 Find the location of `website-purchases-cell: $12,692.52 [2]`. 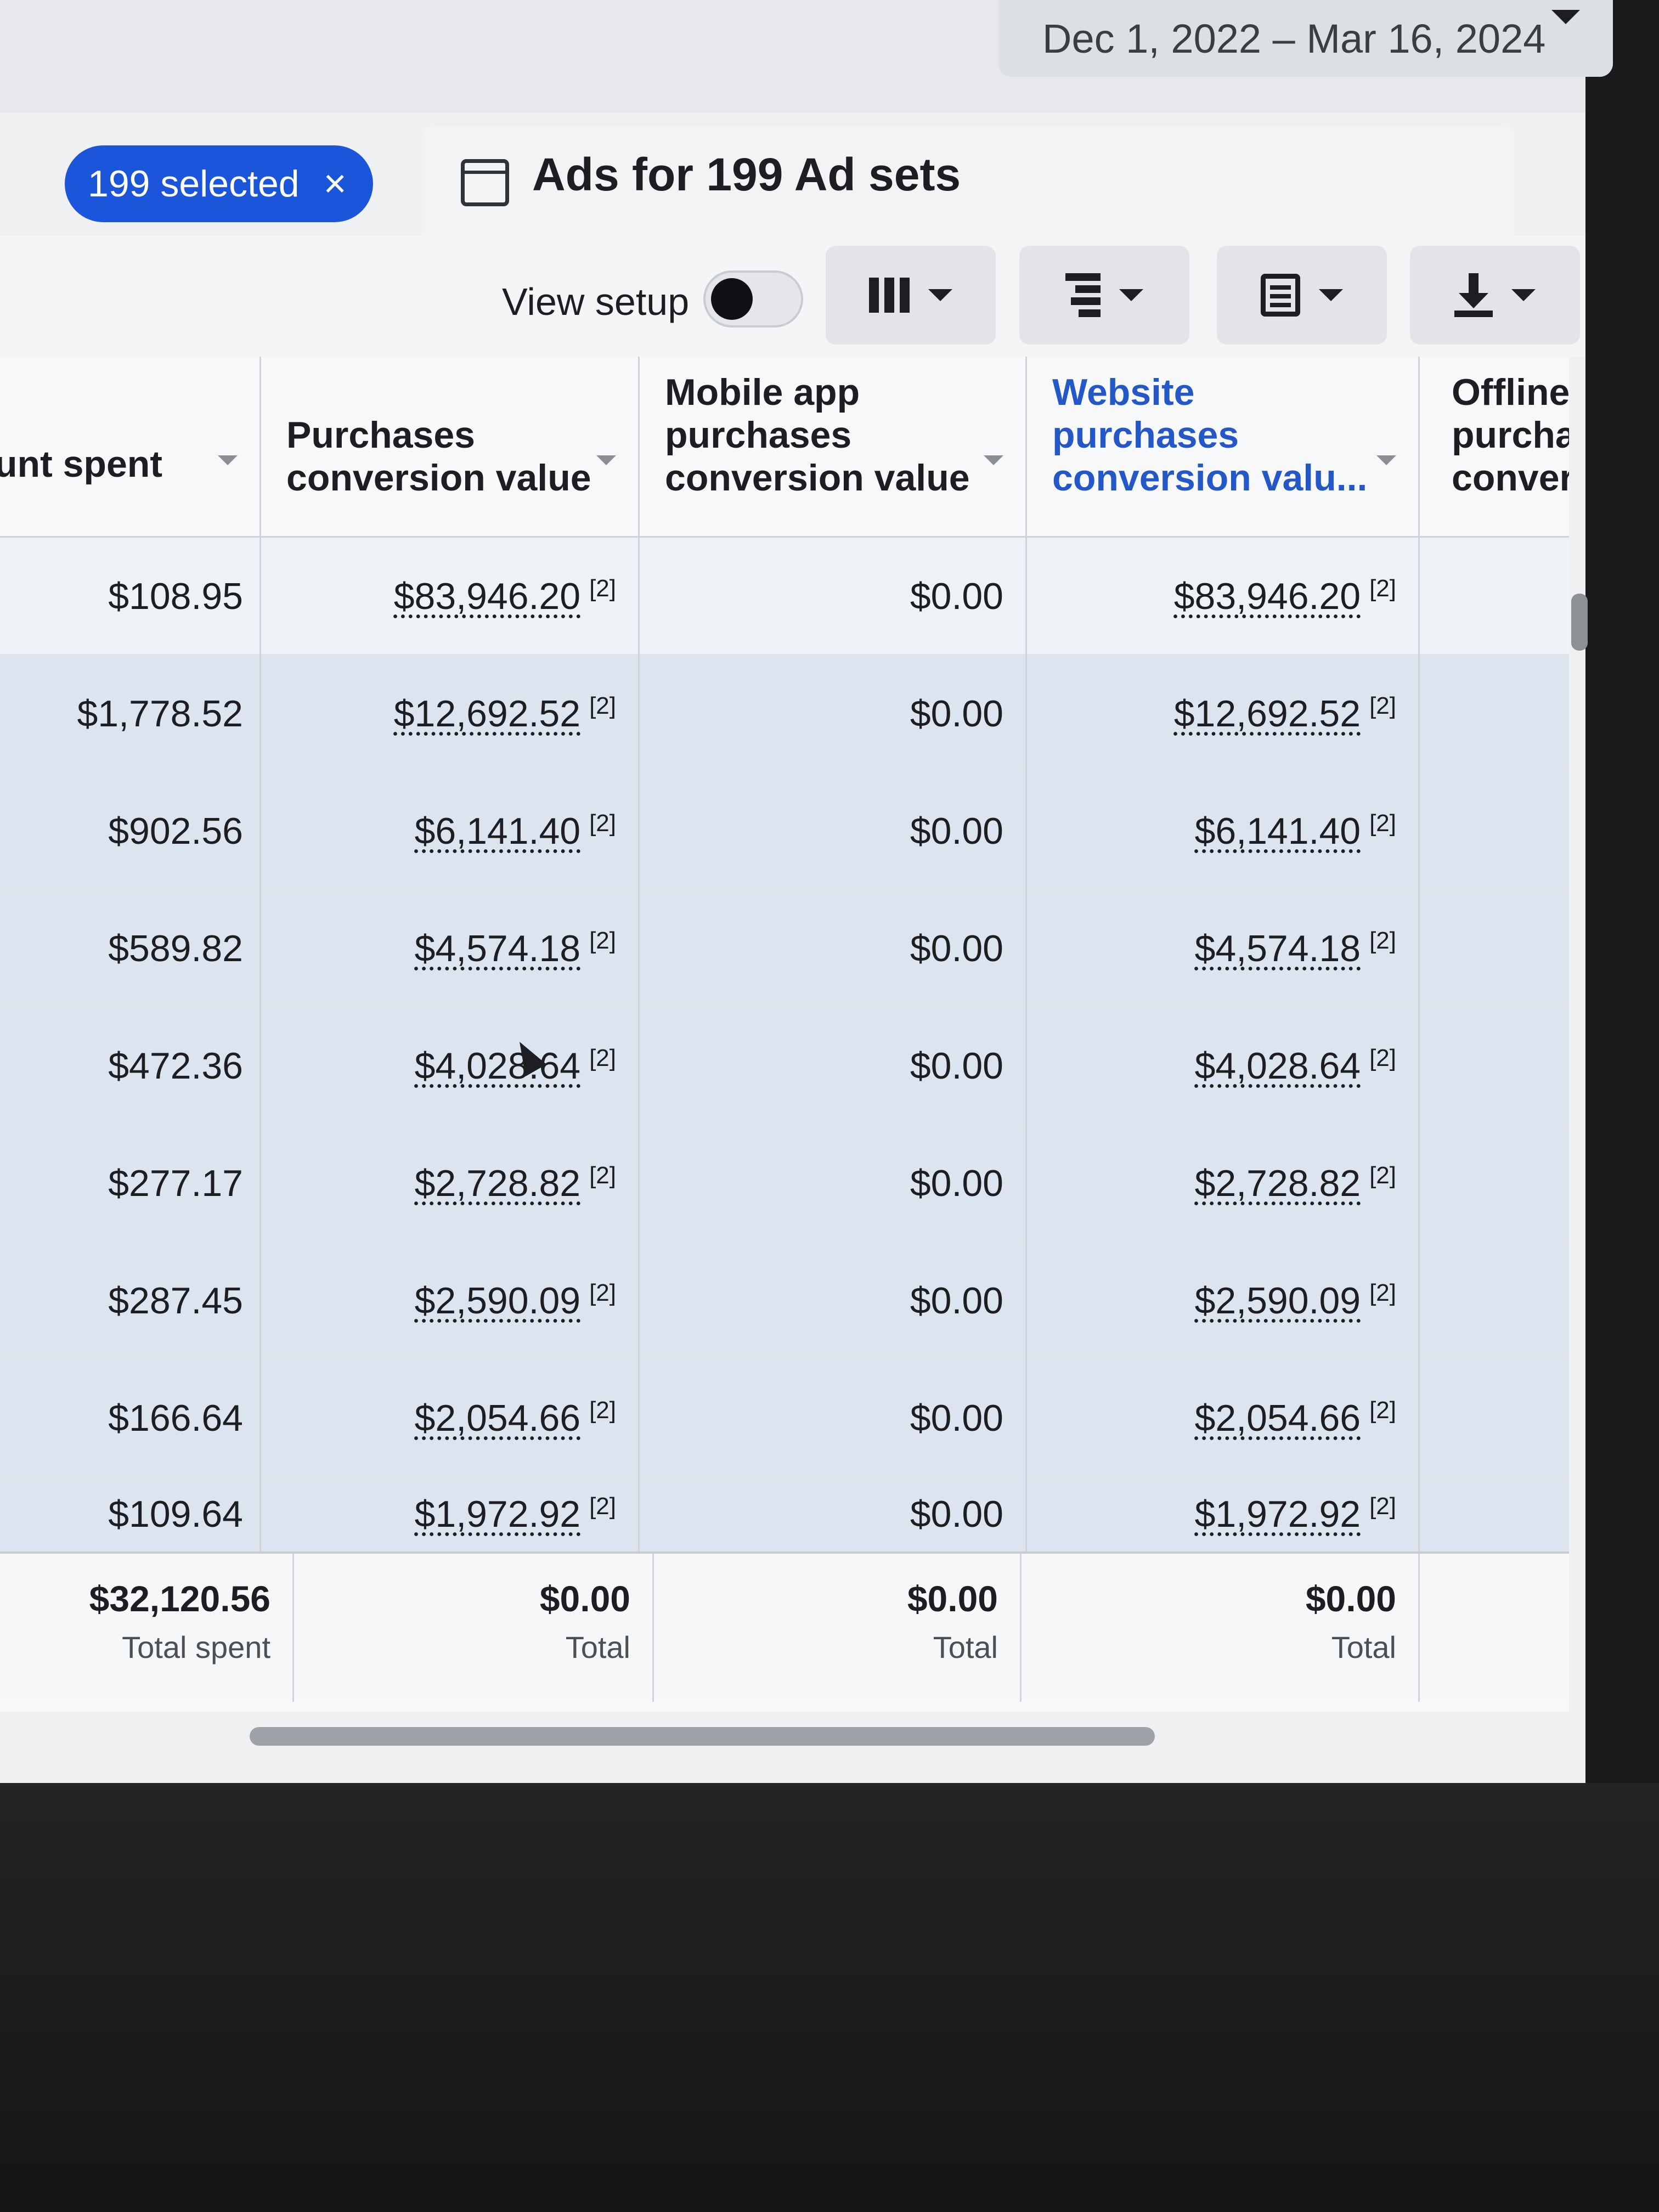

website-purchases-cell: $12,692.52 [2] is located at coordinates (1224, 713).